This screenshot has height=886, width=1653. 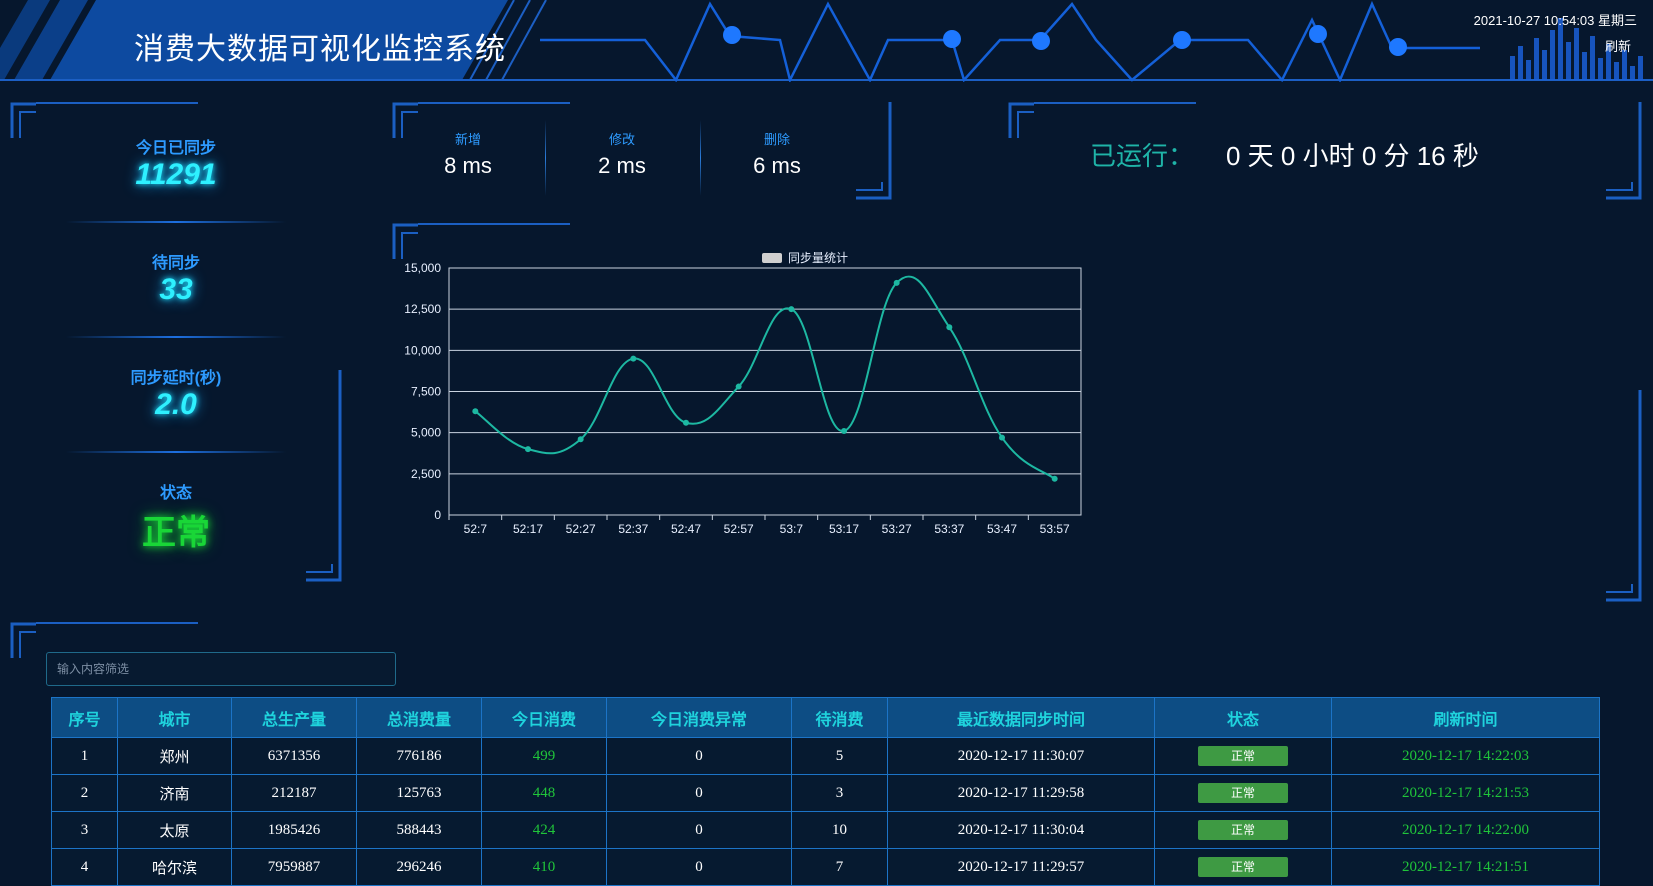 I want to click on sync-delay-label: 同步延时(秒), so click(x=176, y=378).